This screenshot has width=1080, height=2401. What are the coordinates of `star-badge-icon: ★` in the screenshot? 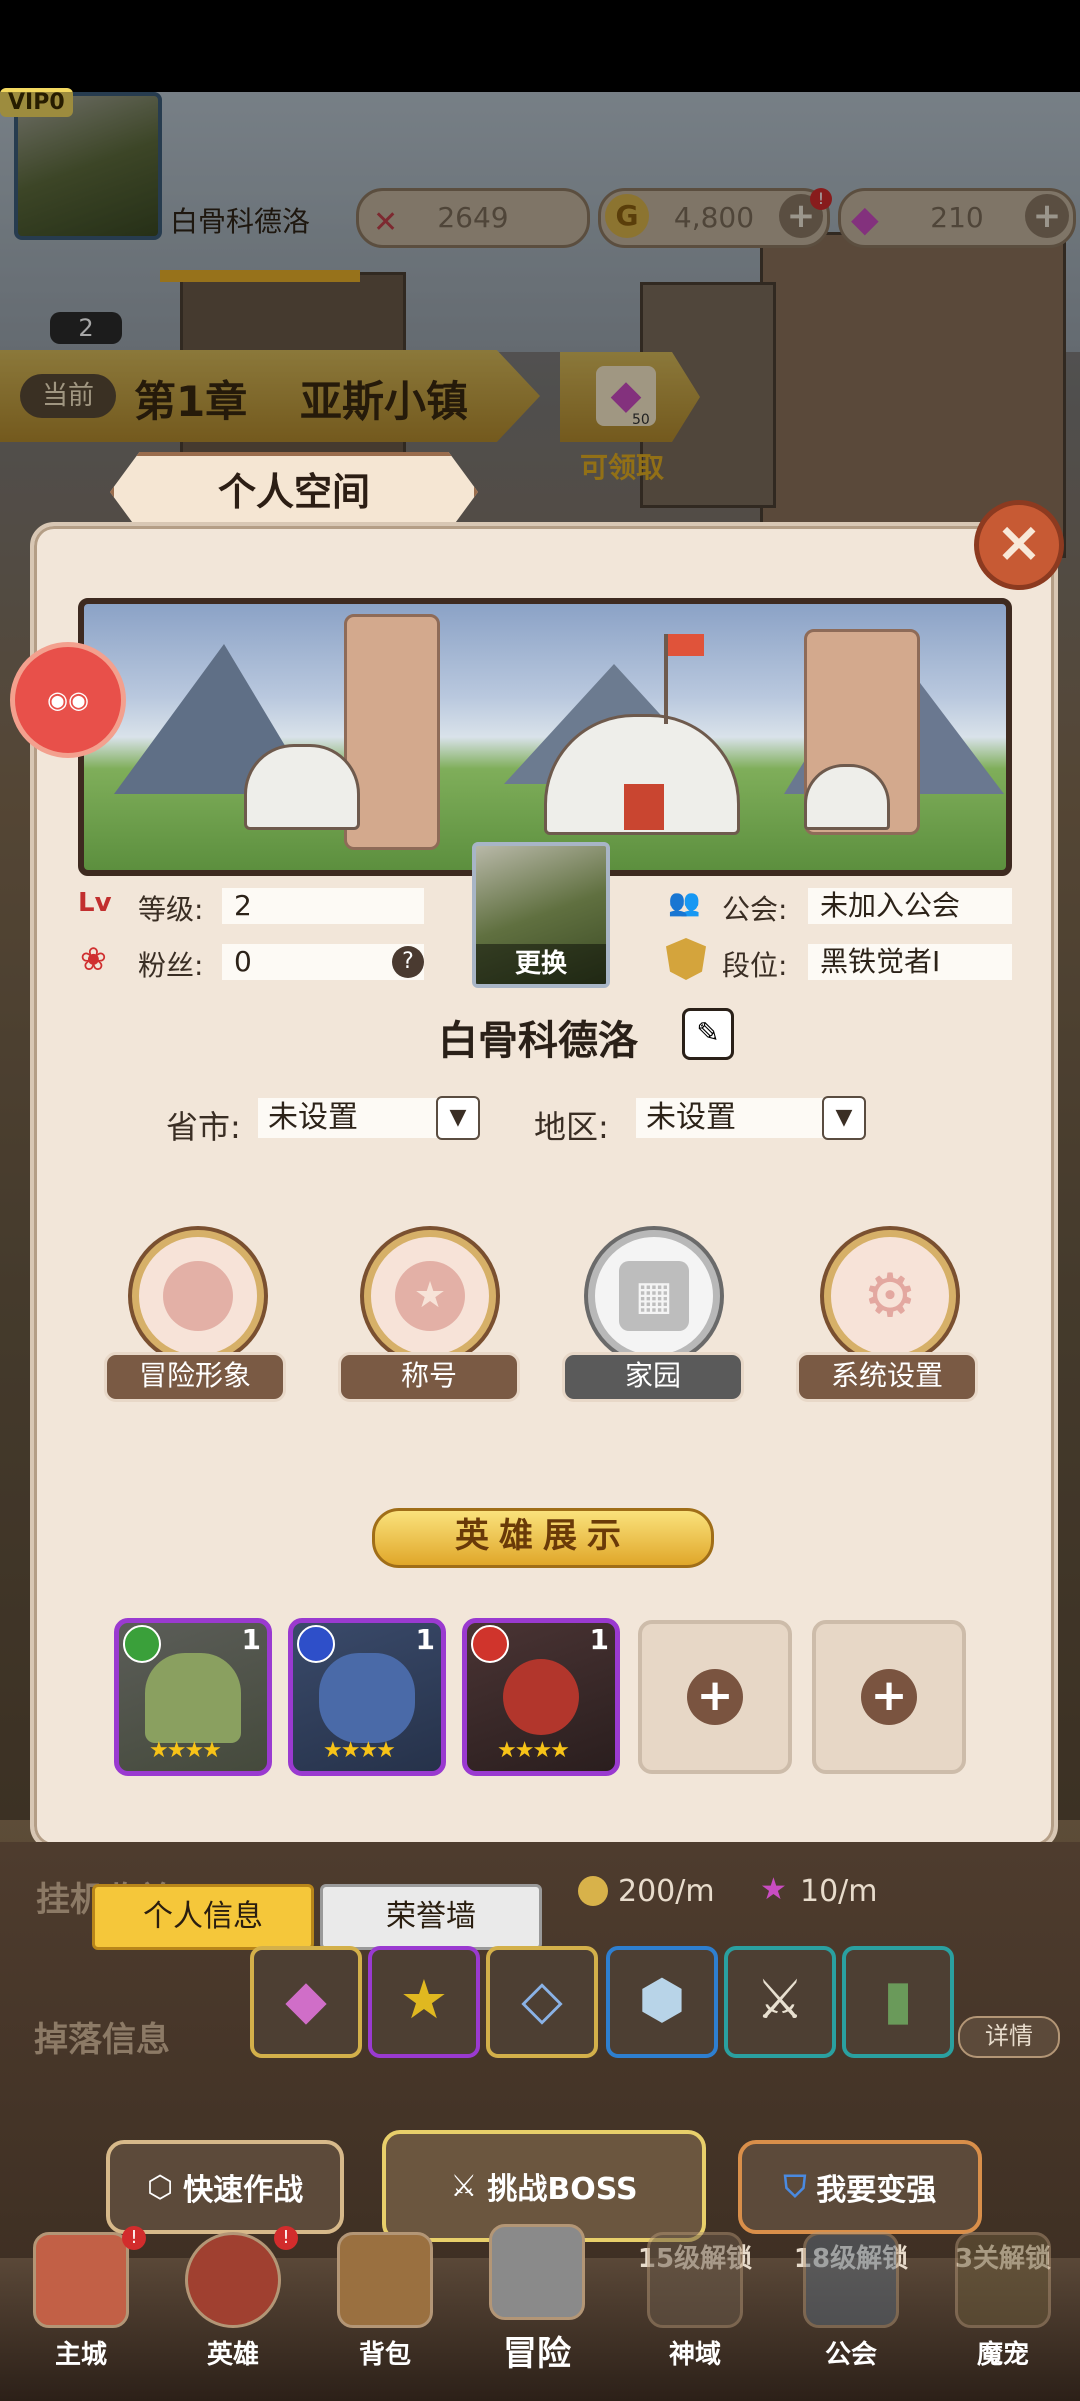 It's located at (430, 1296).